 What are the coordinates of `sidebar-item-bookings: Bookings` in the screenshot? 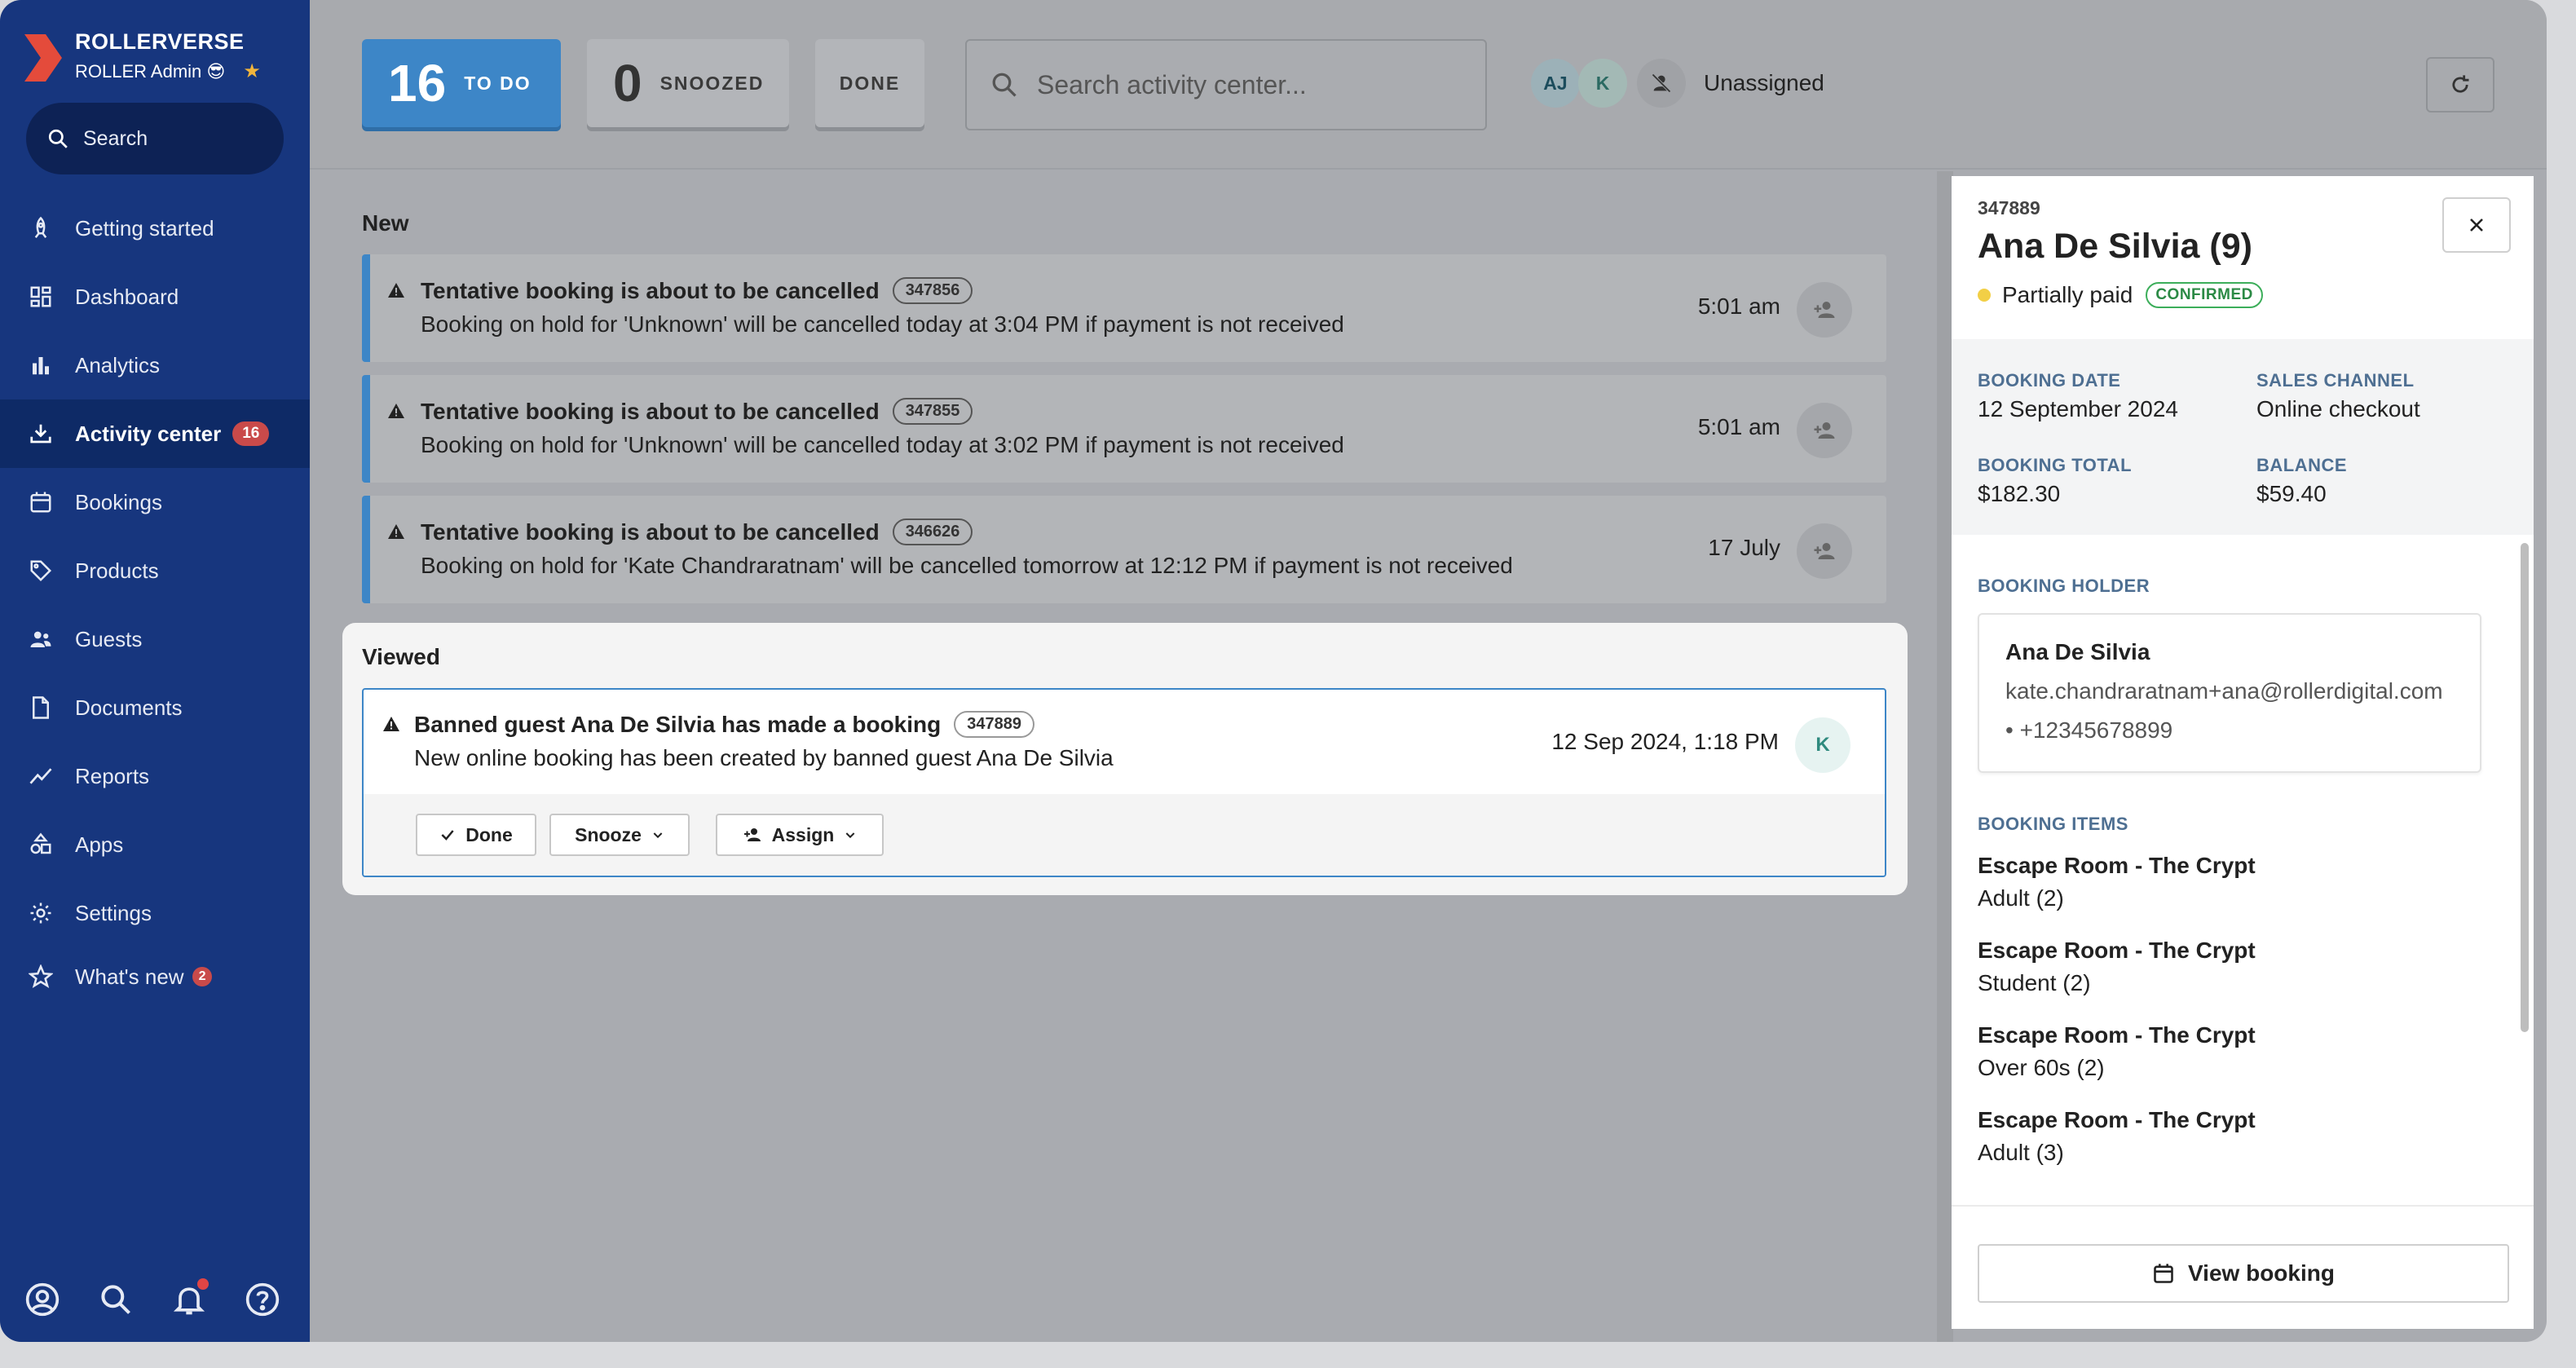 It's located at (155, 502).